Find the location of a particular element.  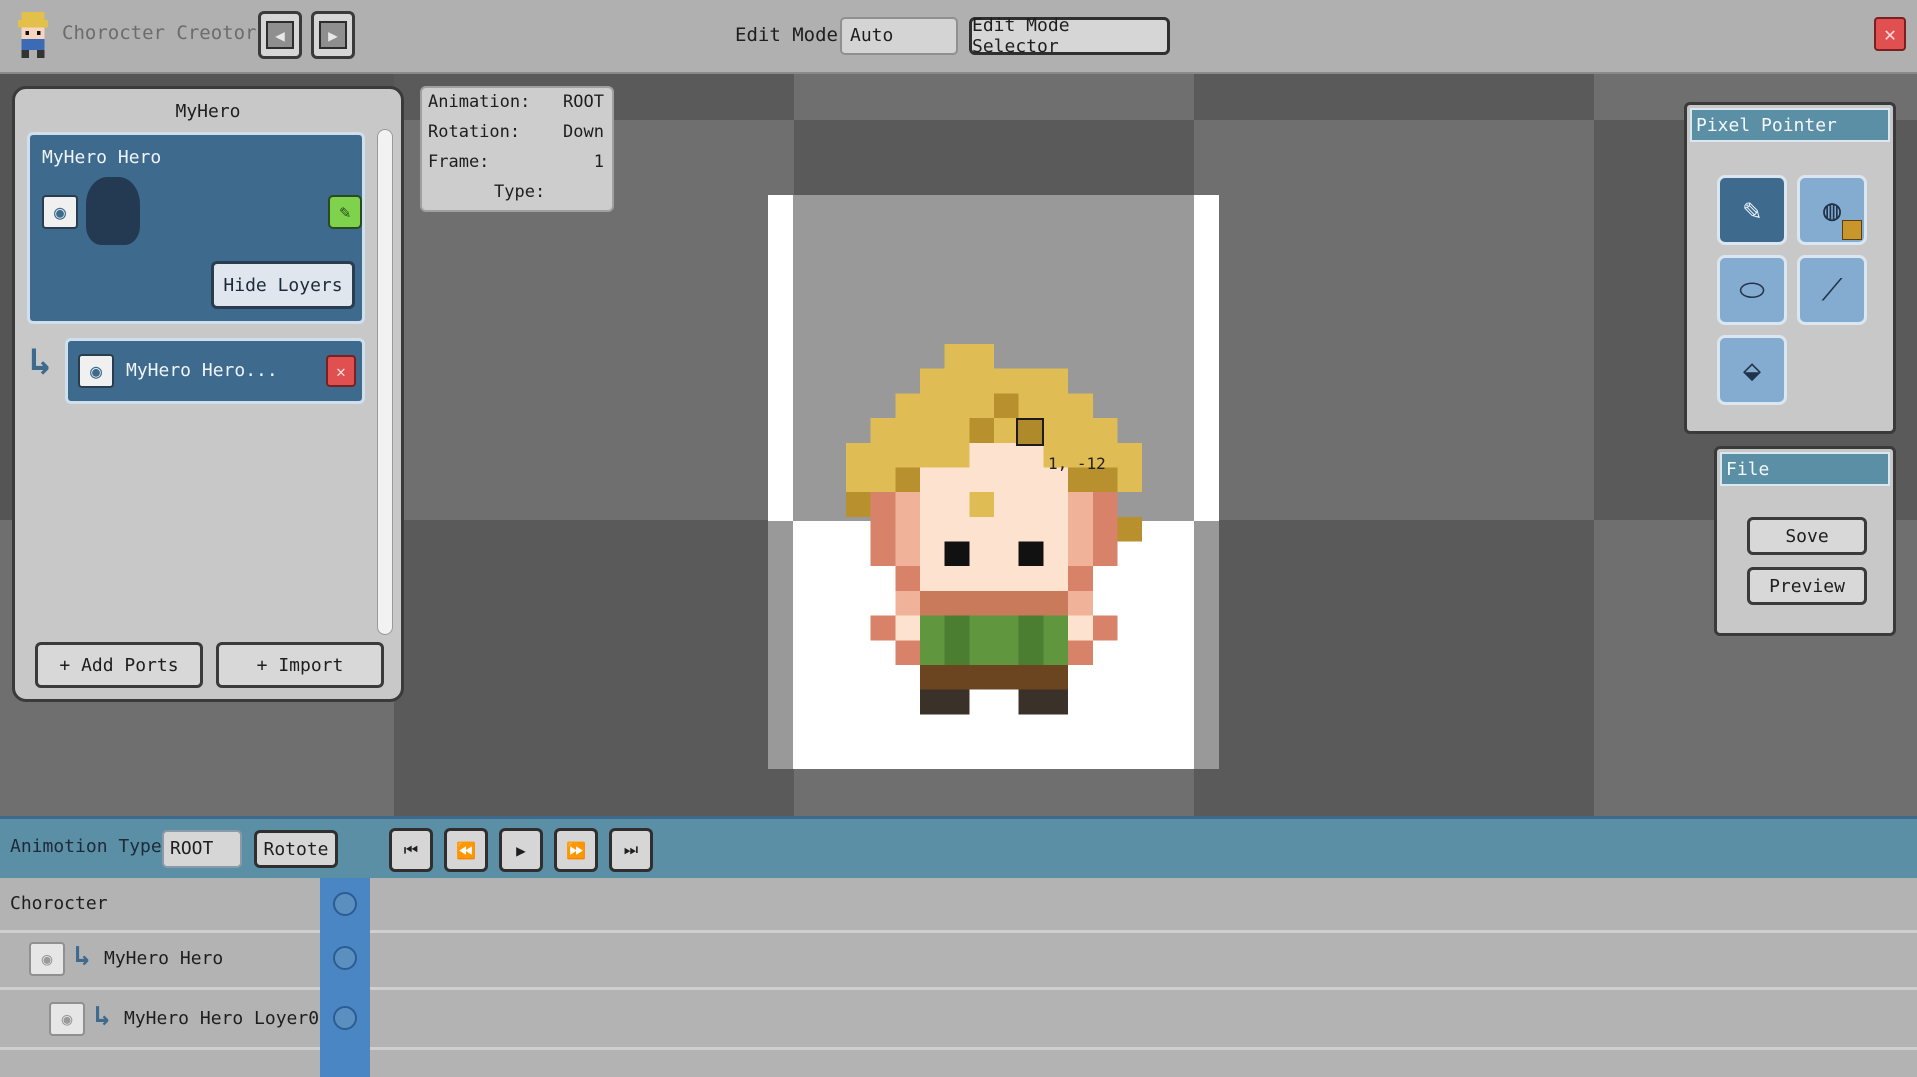

play-icon: ▶ is located at coordinates (521, 850).